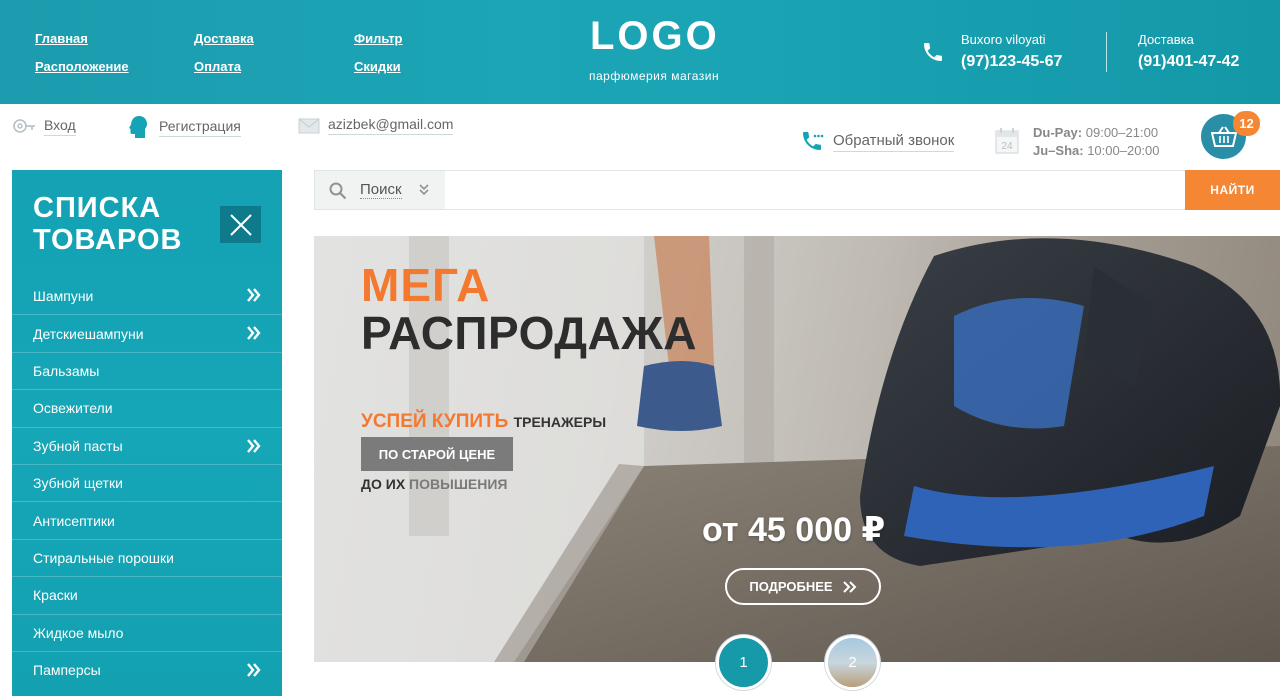 This screenshot has width=1280, height=696. I want to click on nav-discounts-link: Скидки, so click(377, 66).